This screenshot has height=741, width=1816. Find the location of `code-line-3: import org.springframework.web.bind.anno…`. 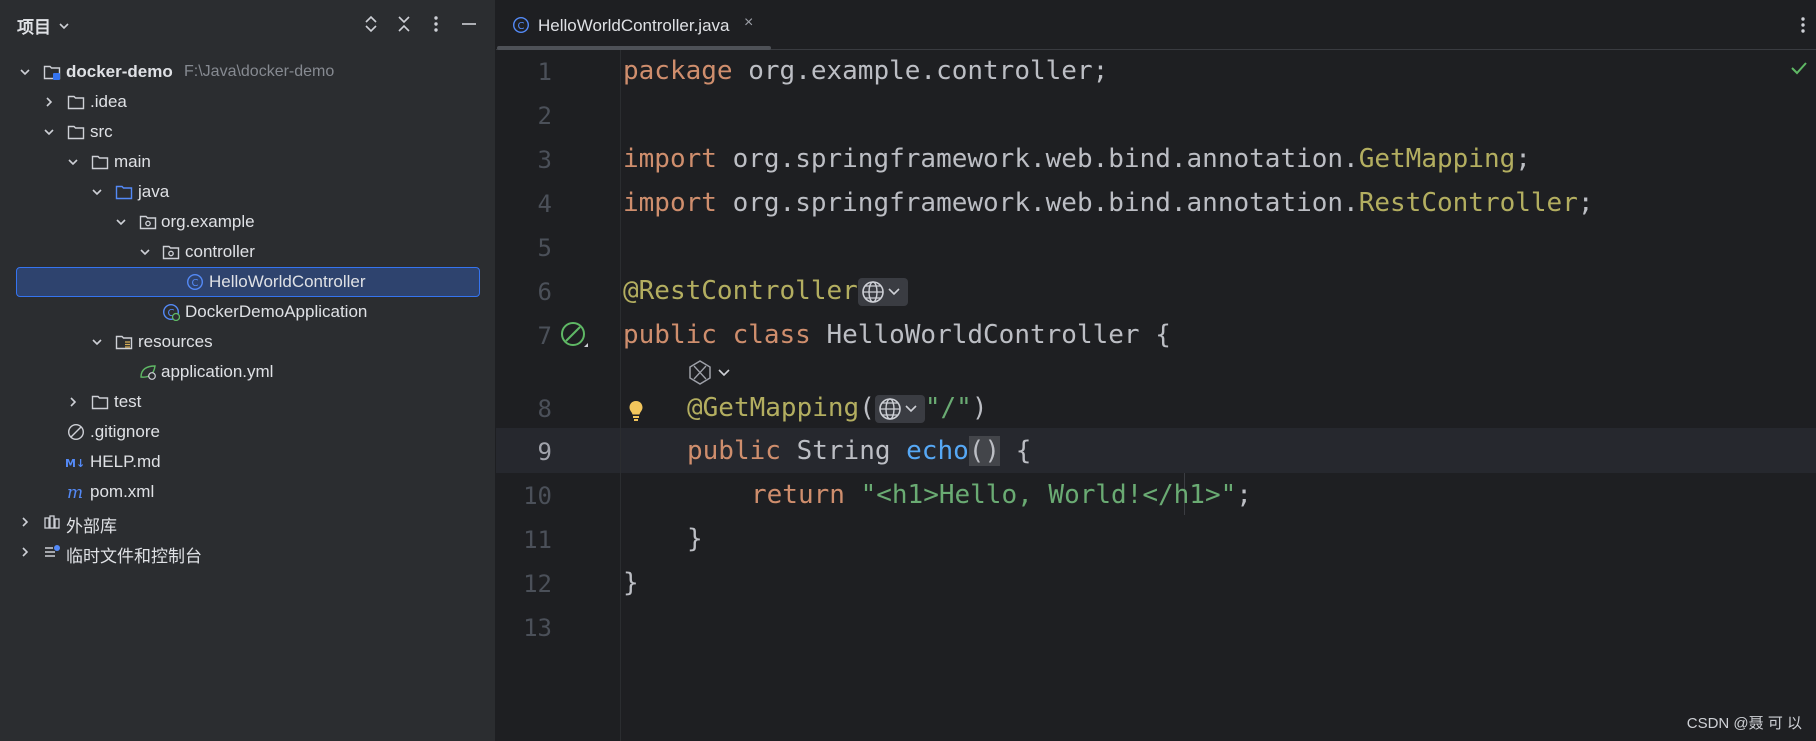

code-line-3: import org.springframework.web.bind.anno… is located at coordinates (1077, 159).